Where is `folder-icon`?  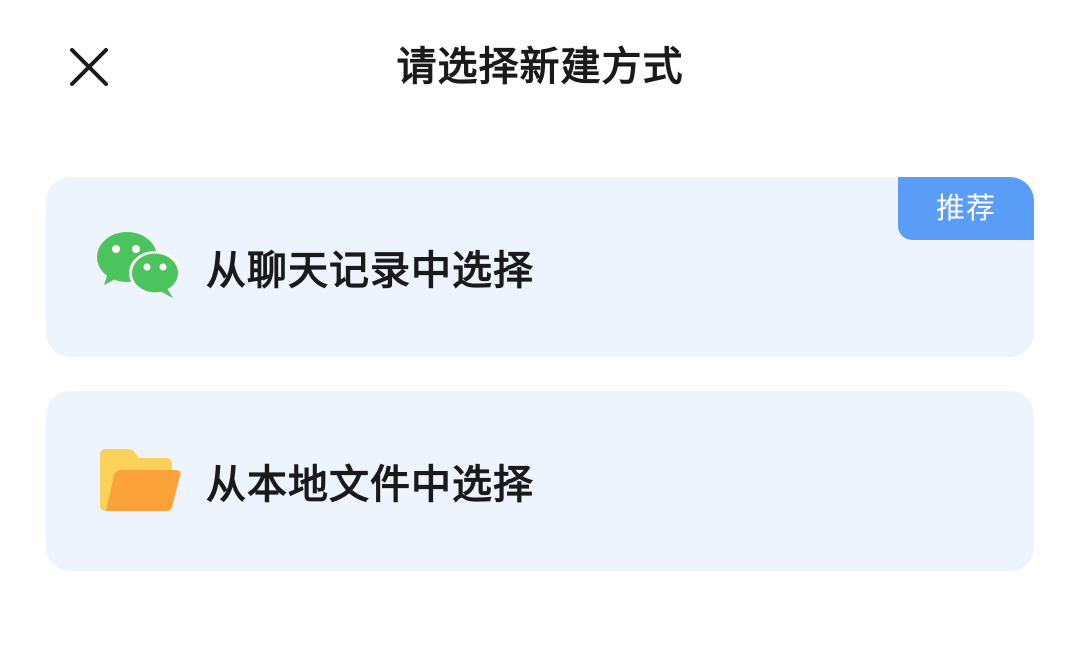 folder-icon is located at coordinates (140, 481).